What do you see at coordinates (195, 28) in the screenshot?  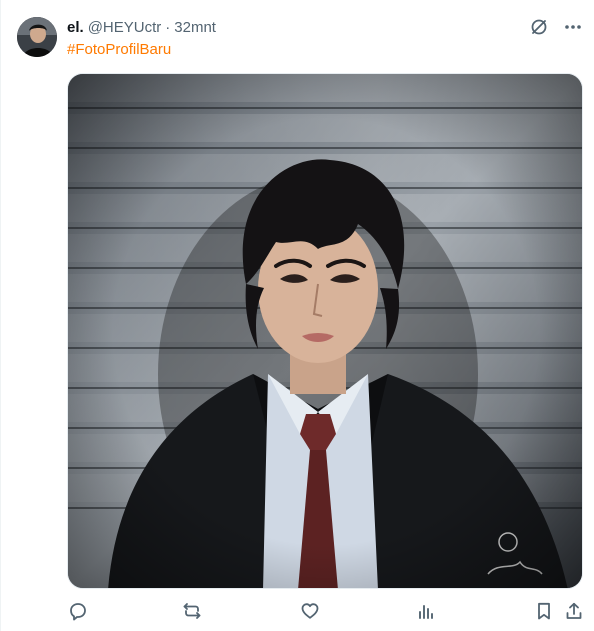 I see `timestamp: 32mnt` at bounding box center [195, 28].